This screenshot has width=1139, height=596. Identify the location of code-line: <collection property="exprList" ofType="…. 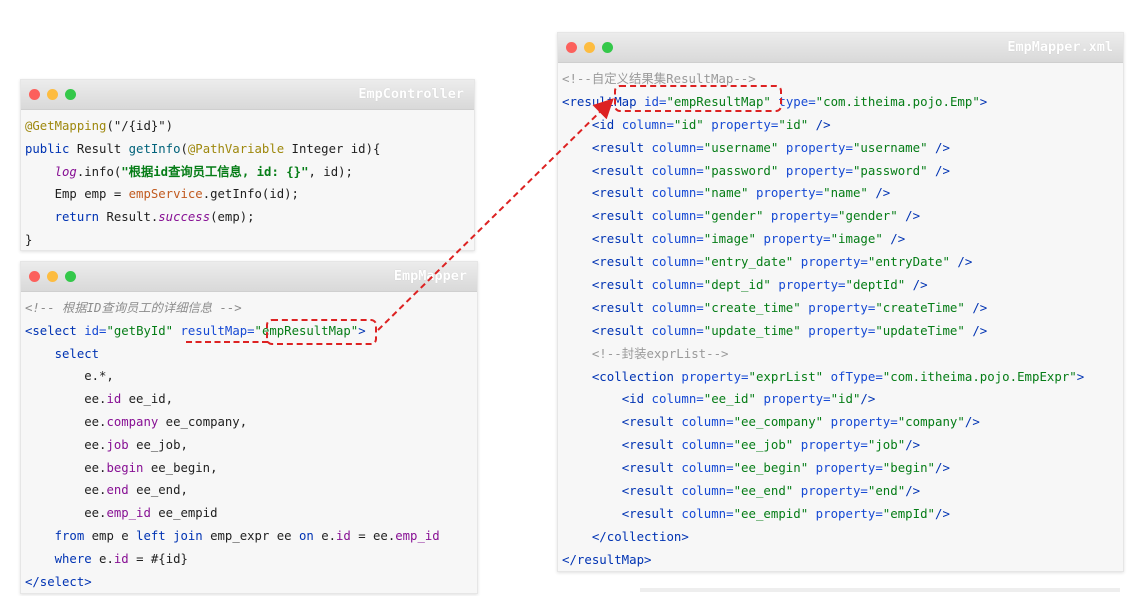
(840, 377).